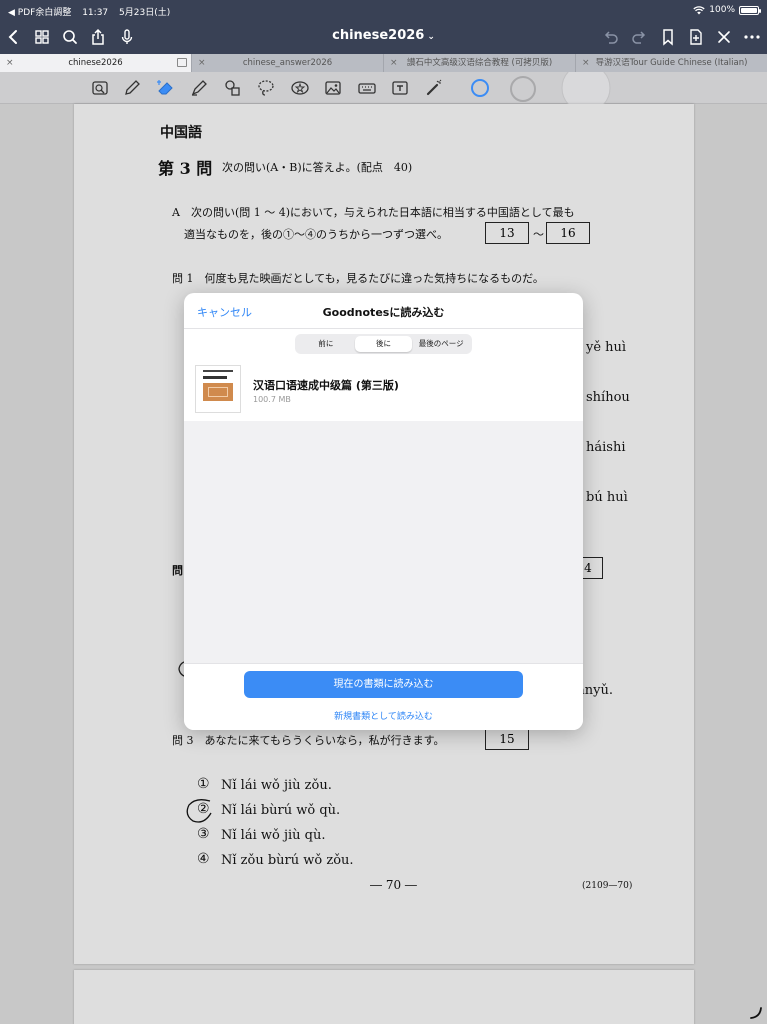  What do you see at coordinates (378, 35) in the screenshot?
I see `document-title-text: chinese2026` at bounding box center [378, 35].